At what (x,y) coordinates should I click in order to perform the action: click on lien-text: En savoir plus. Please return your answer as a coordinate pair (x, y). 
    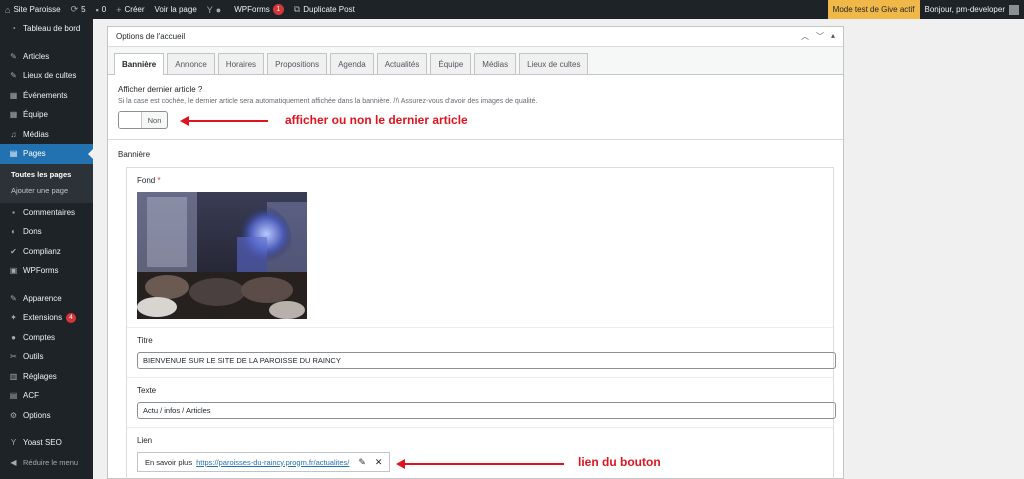
    Looking at the image, I should click on (169, 462).